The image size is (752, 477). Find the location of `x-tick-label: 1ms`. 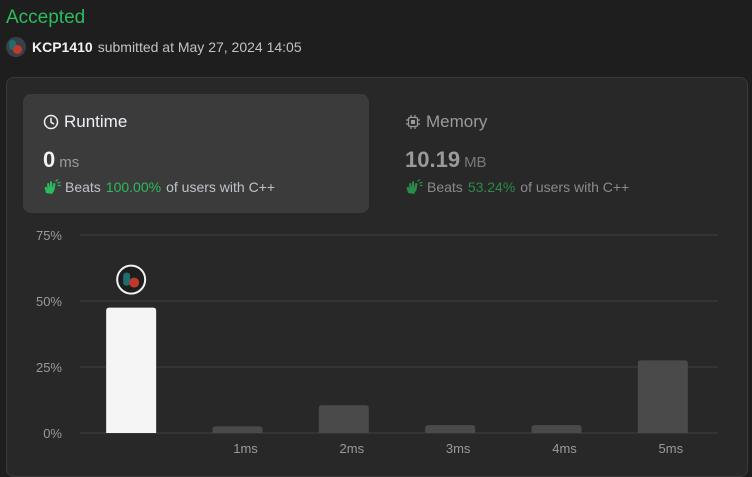

x-tick-label: 1ms is located at coordinates (245, 448).